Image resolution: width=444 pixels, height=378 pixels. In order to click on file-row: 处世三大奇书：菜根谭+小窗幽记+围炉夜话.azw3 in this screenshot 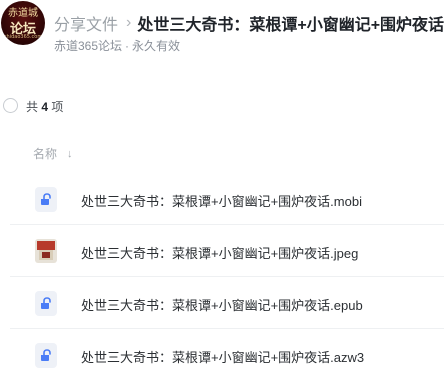, I will do `click(227, 353)`.